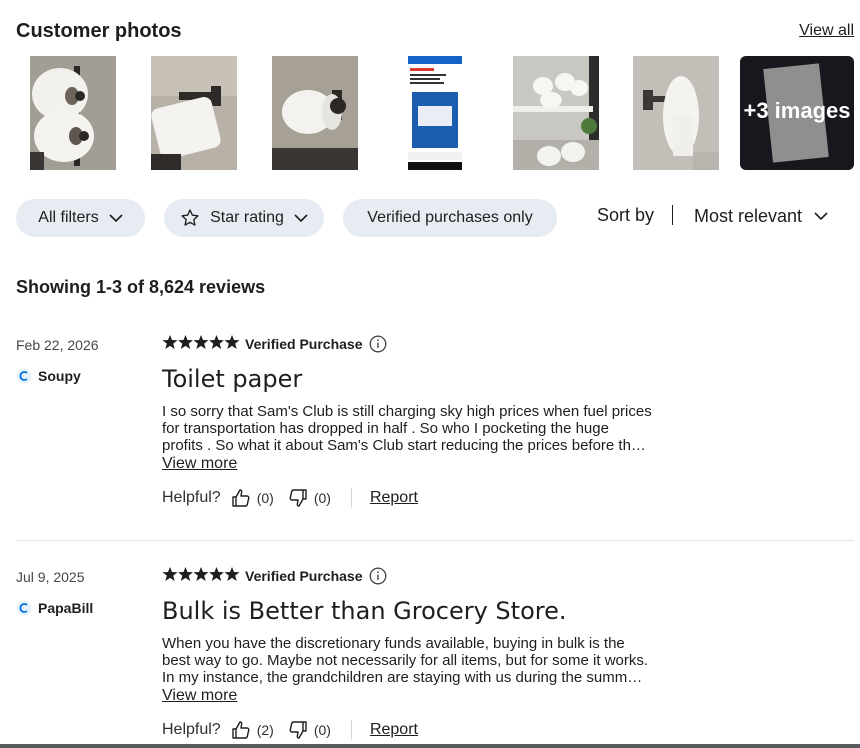 Image resolution: width=860 pixels, height=748 pixels. I want to click on more-photos-count: +3 images, so click(797, 110).